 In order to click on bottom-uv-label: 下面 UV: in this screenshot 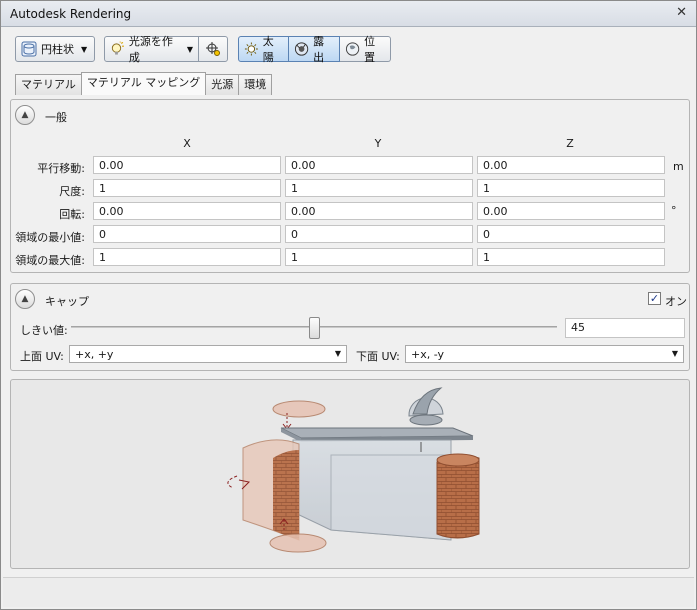, I will do `click(378, 356)`.